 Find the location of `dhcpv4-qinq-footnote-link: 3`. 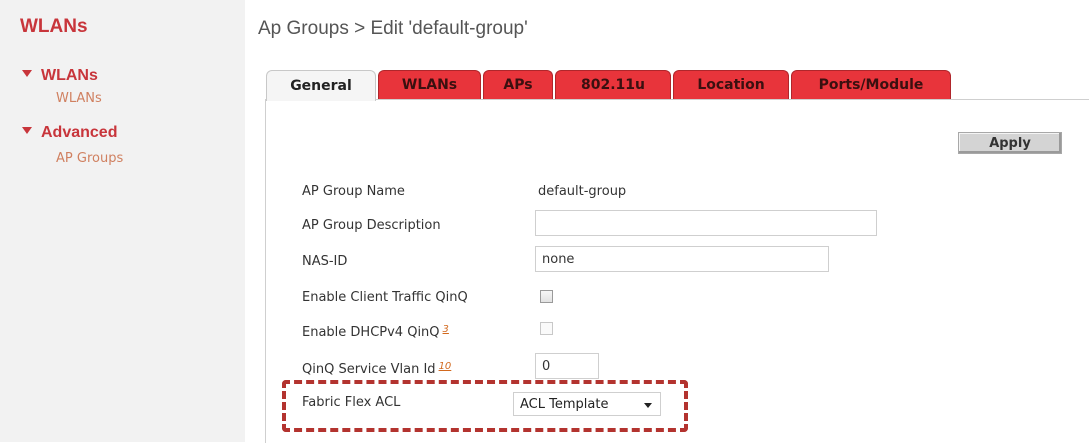

dhcpv4-qinq-footnote-link: 3 is located at coordinates (446, 329).